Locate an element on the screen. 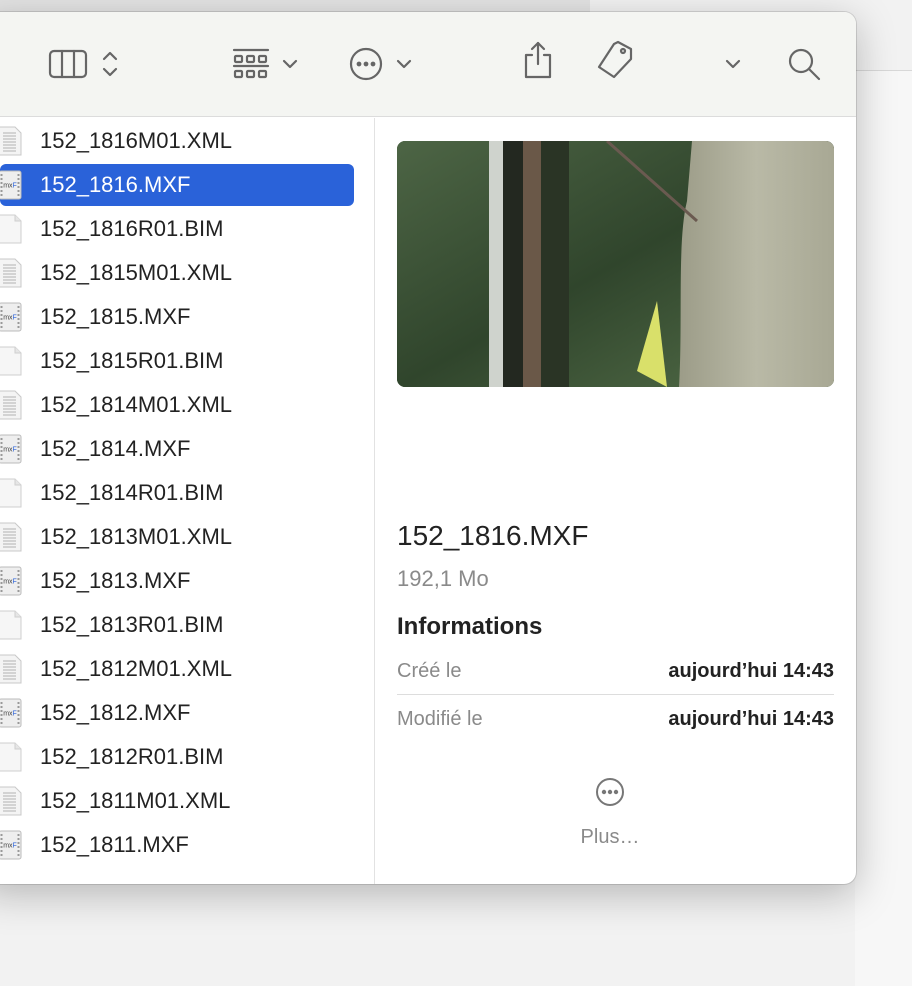  file-row: mxF 152_1813.MXF is located at coordinates (177, 581).